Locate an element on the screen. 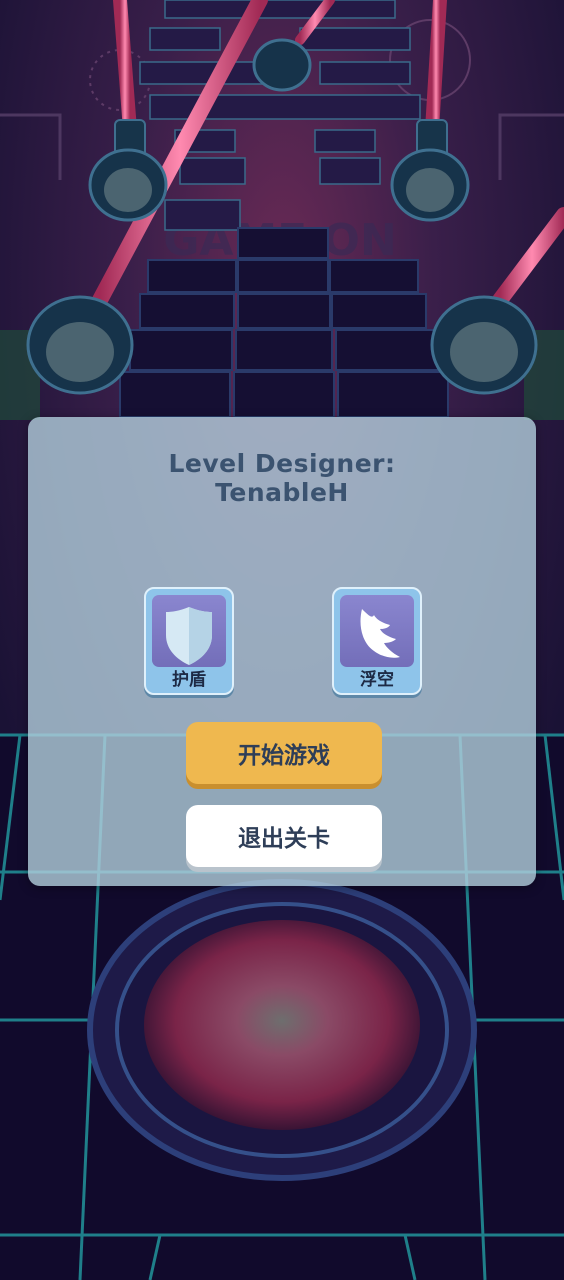 This screenshot has width=564, height=1280. powerup-shield: 护盾 is located at coordinates (189, 641).